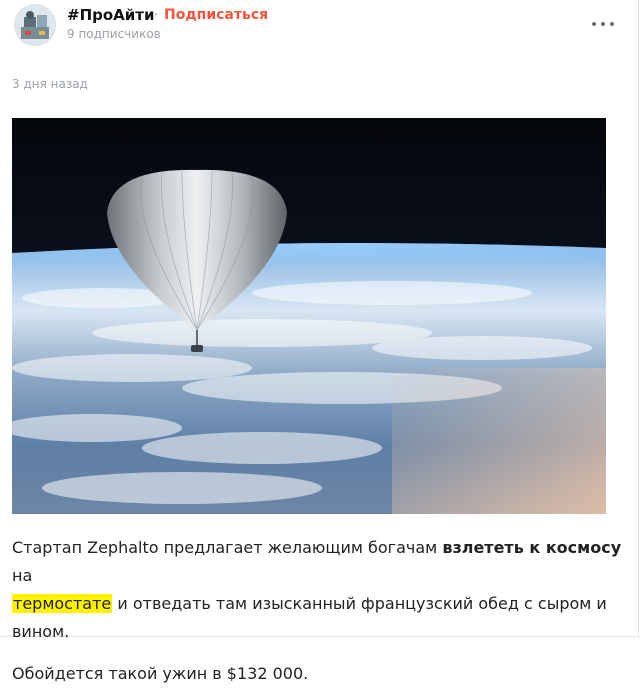 This screenshot has width=640, height=688. I want to click on subscriber-count: 9 подписчиков, so click(114, 34).